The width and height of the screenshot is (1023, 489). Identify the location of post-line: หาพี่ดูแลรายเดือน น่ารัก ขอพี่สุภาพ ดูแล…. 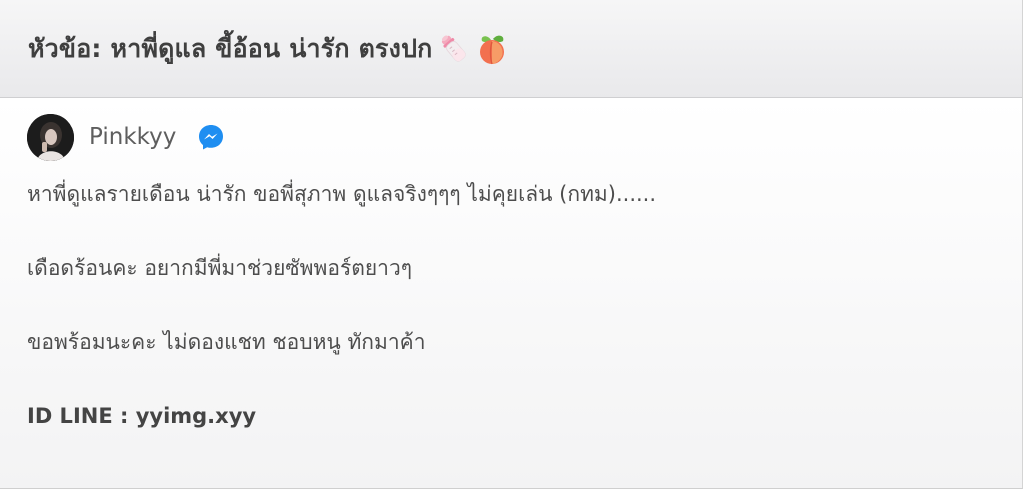
(342, 194).